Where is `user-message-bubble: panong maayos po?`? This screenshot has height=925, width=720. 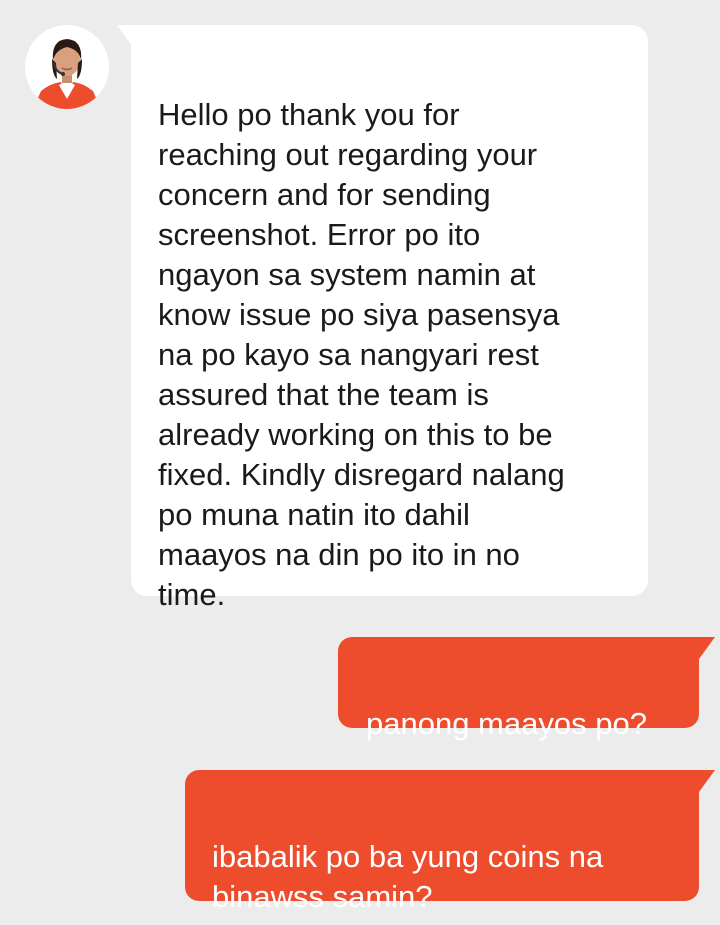 user-message-bubble: panong maayos po? is located at coordinates (518, 689).